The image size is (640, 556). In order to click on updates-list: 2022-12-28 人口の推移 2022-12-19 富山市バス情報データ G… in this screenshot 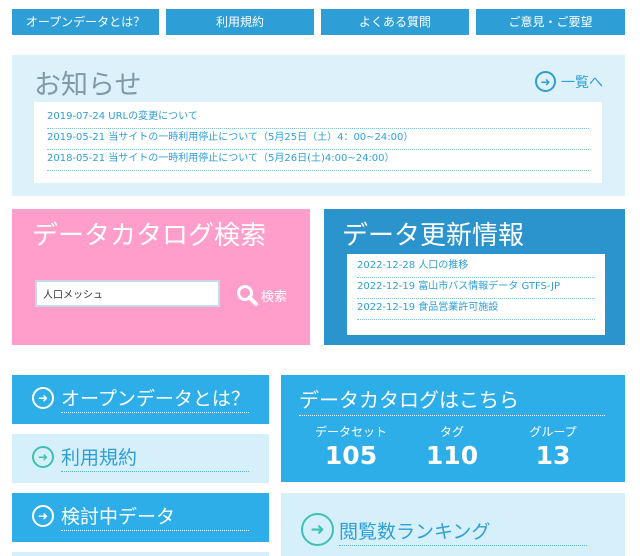, I will do `click(476, 294)`.